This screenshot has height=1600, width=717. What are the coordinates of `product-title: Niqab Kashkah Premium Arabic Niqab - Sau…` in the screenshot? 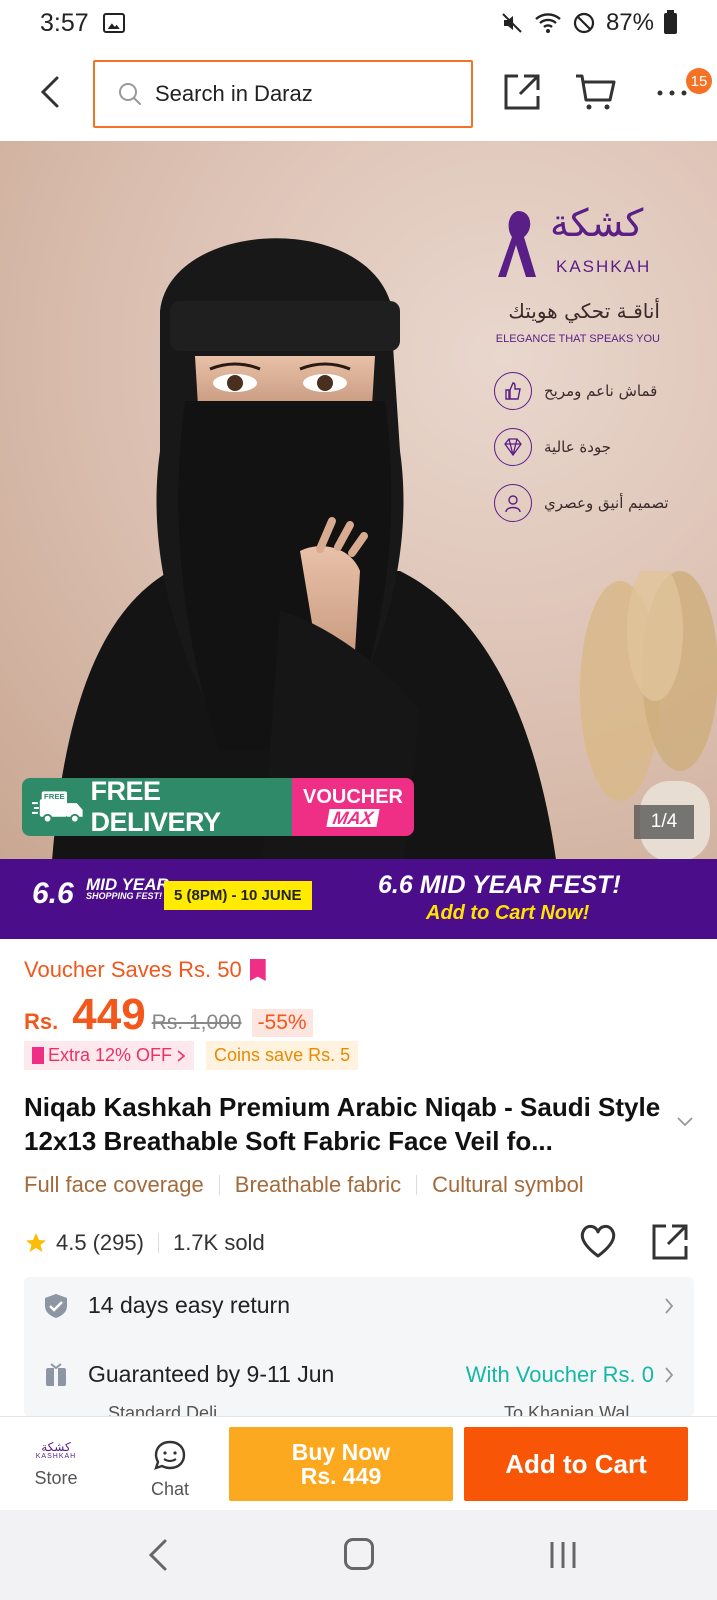 It's located at (344, 1124).